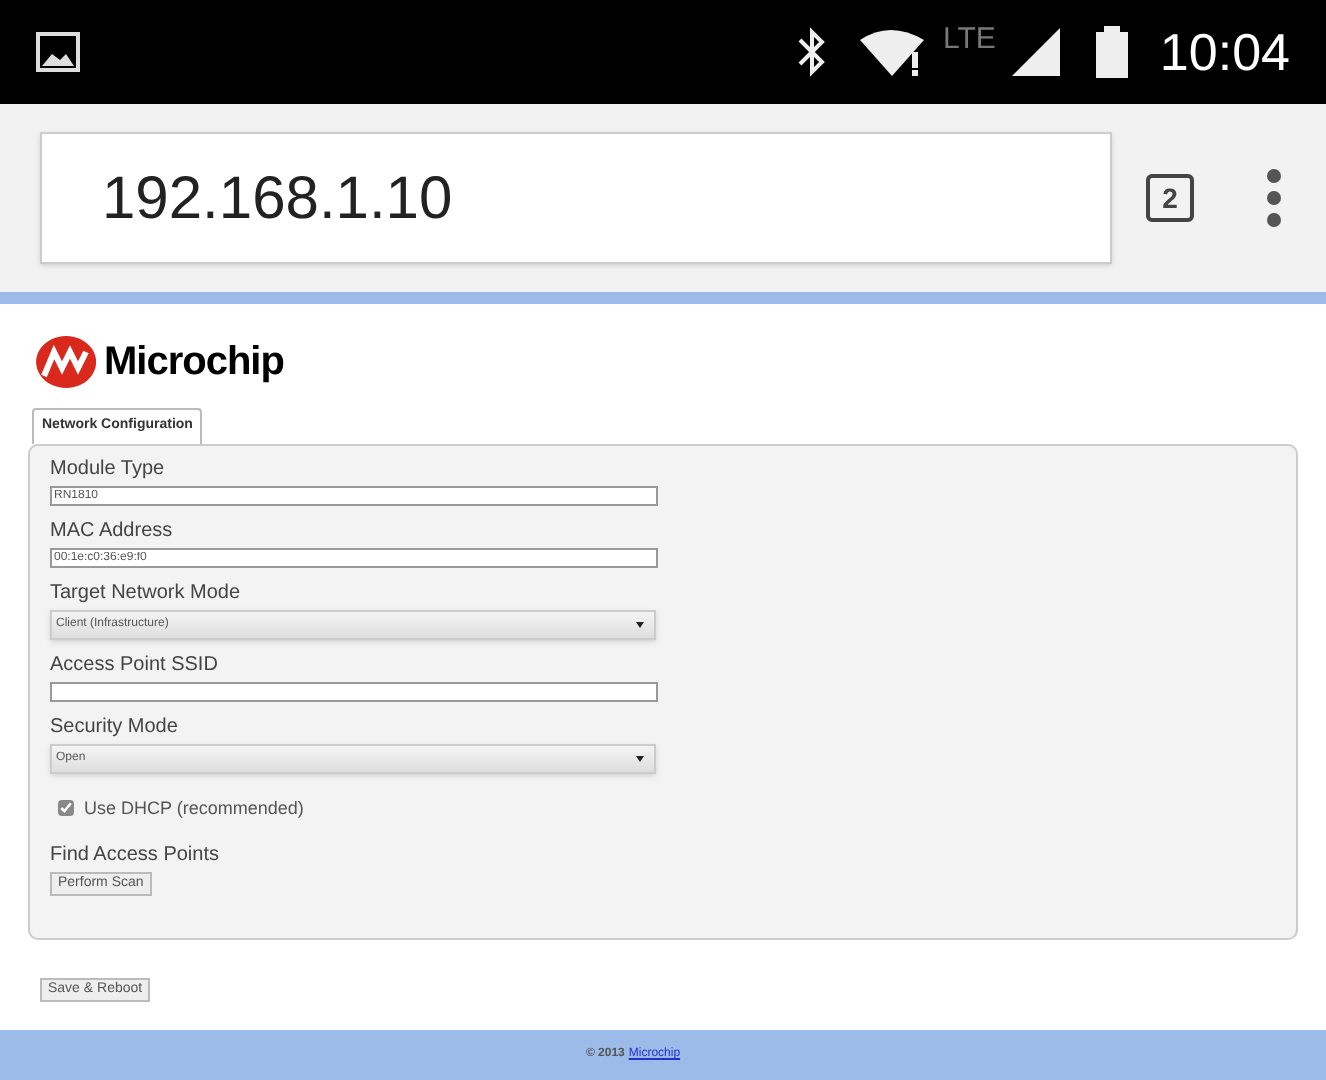 Image resolution: width=1326 pixels, height=1080 pixels. I want to click on field-label: MAC Address, so click(112, 531).